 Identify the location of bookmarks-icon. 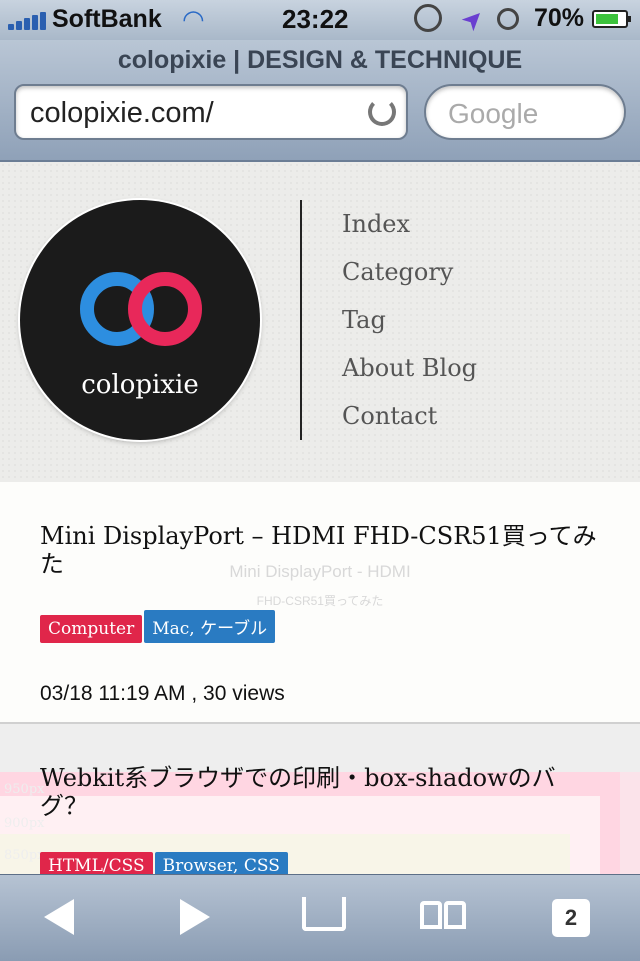
(444, 916).